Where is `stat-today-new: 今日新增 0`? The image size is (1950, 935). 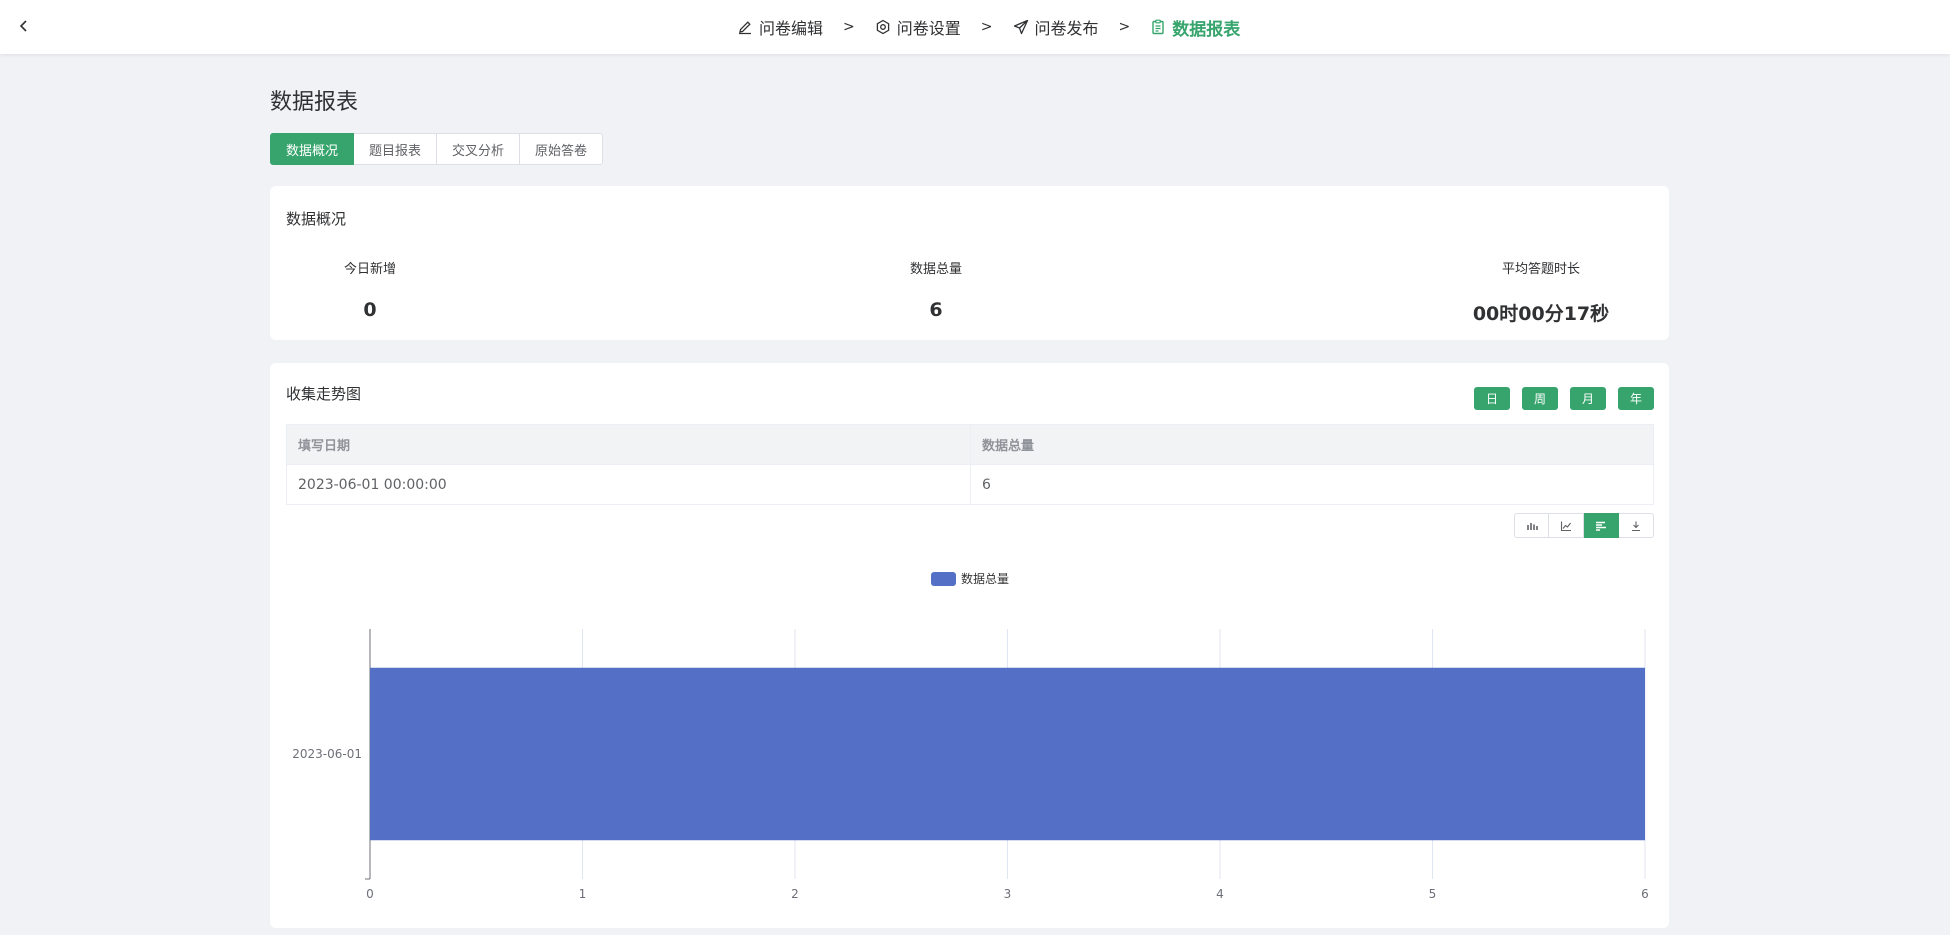
stat-today-new: 今日新增 0 is located at coordinates (370, 289).